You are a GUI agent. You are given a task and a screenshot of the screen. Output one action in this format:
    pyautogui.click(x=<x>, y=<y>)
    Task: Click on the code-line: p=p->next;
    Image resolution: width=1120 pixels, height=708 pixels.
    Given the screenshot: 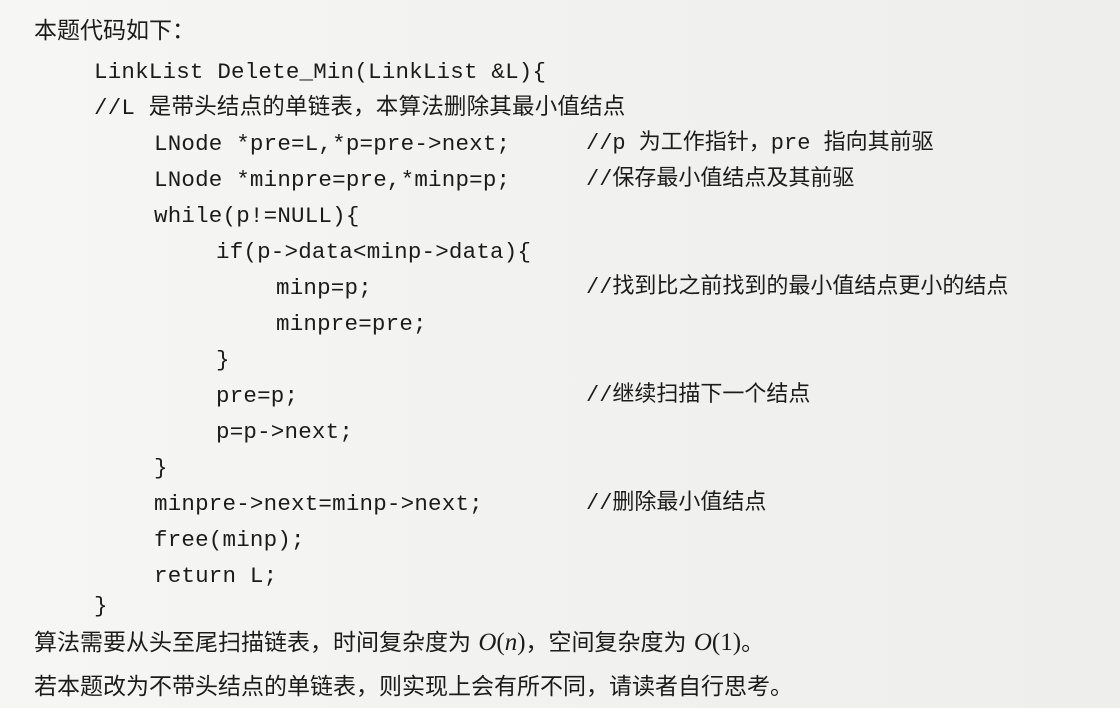 What is the action you would take?
    pyautogui.click(x=560, y=432)
    